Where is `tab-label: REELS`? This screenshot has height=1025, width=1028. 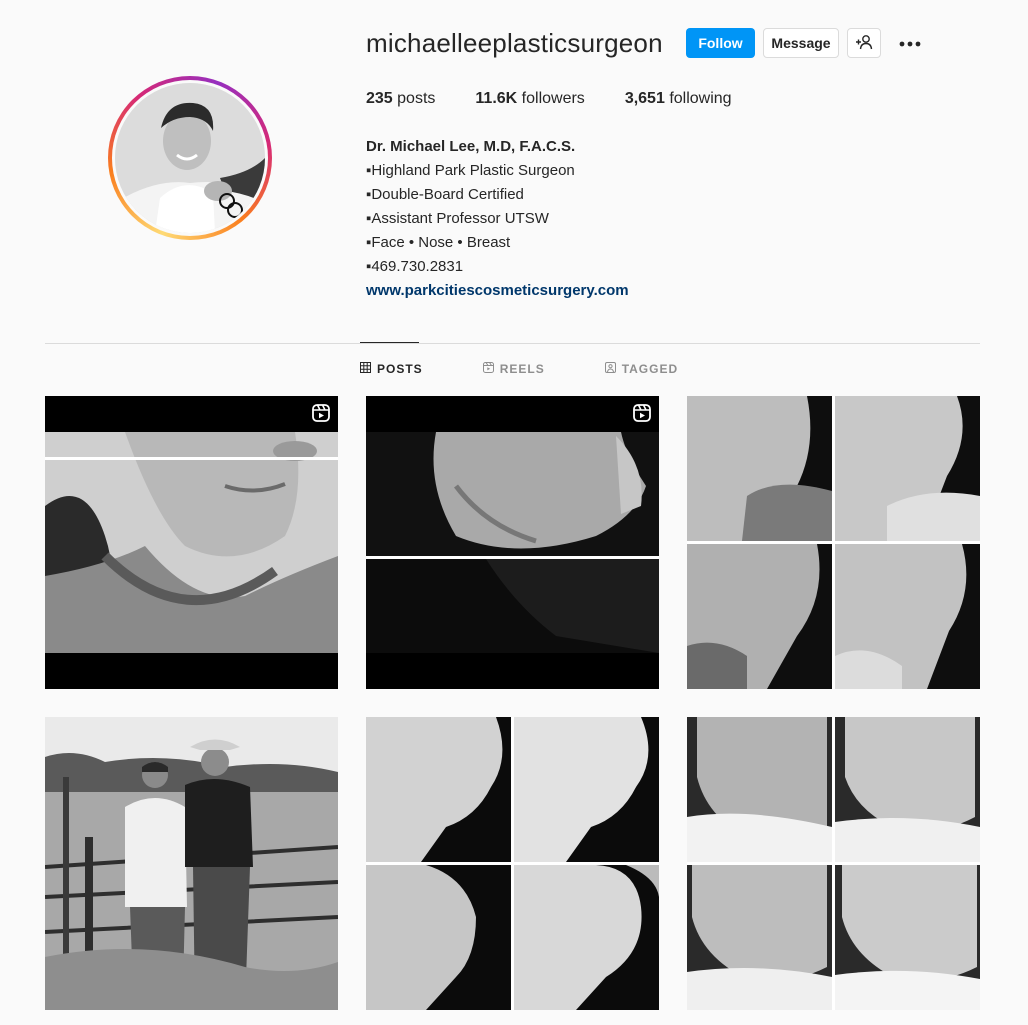 tab-label: REELS is located at coordinates (522, 369).